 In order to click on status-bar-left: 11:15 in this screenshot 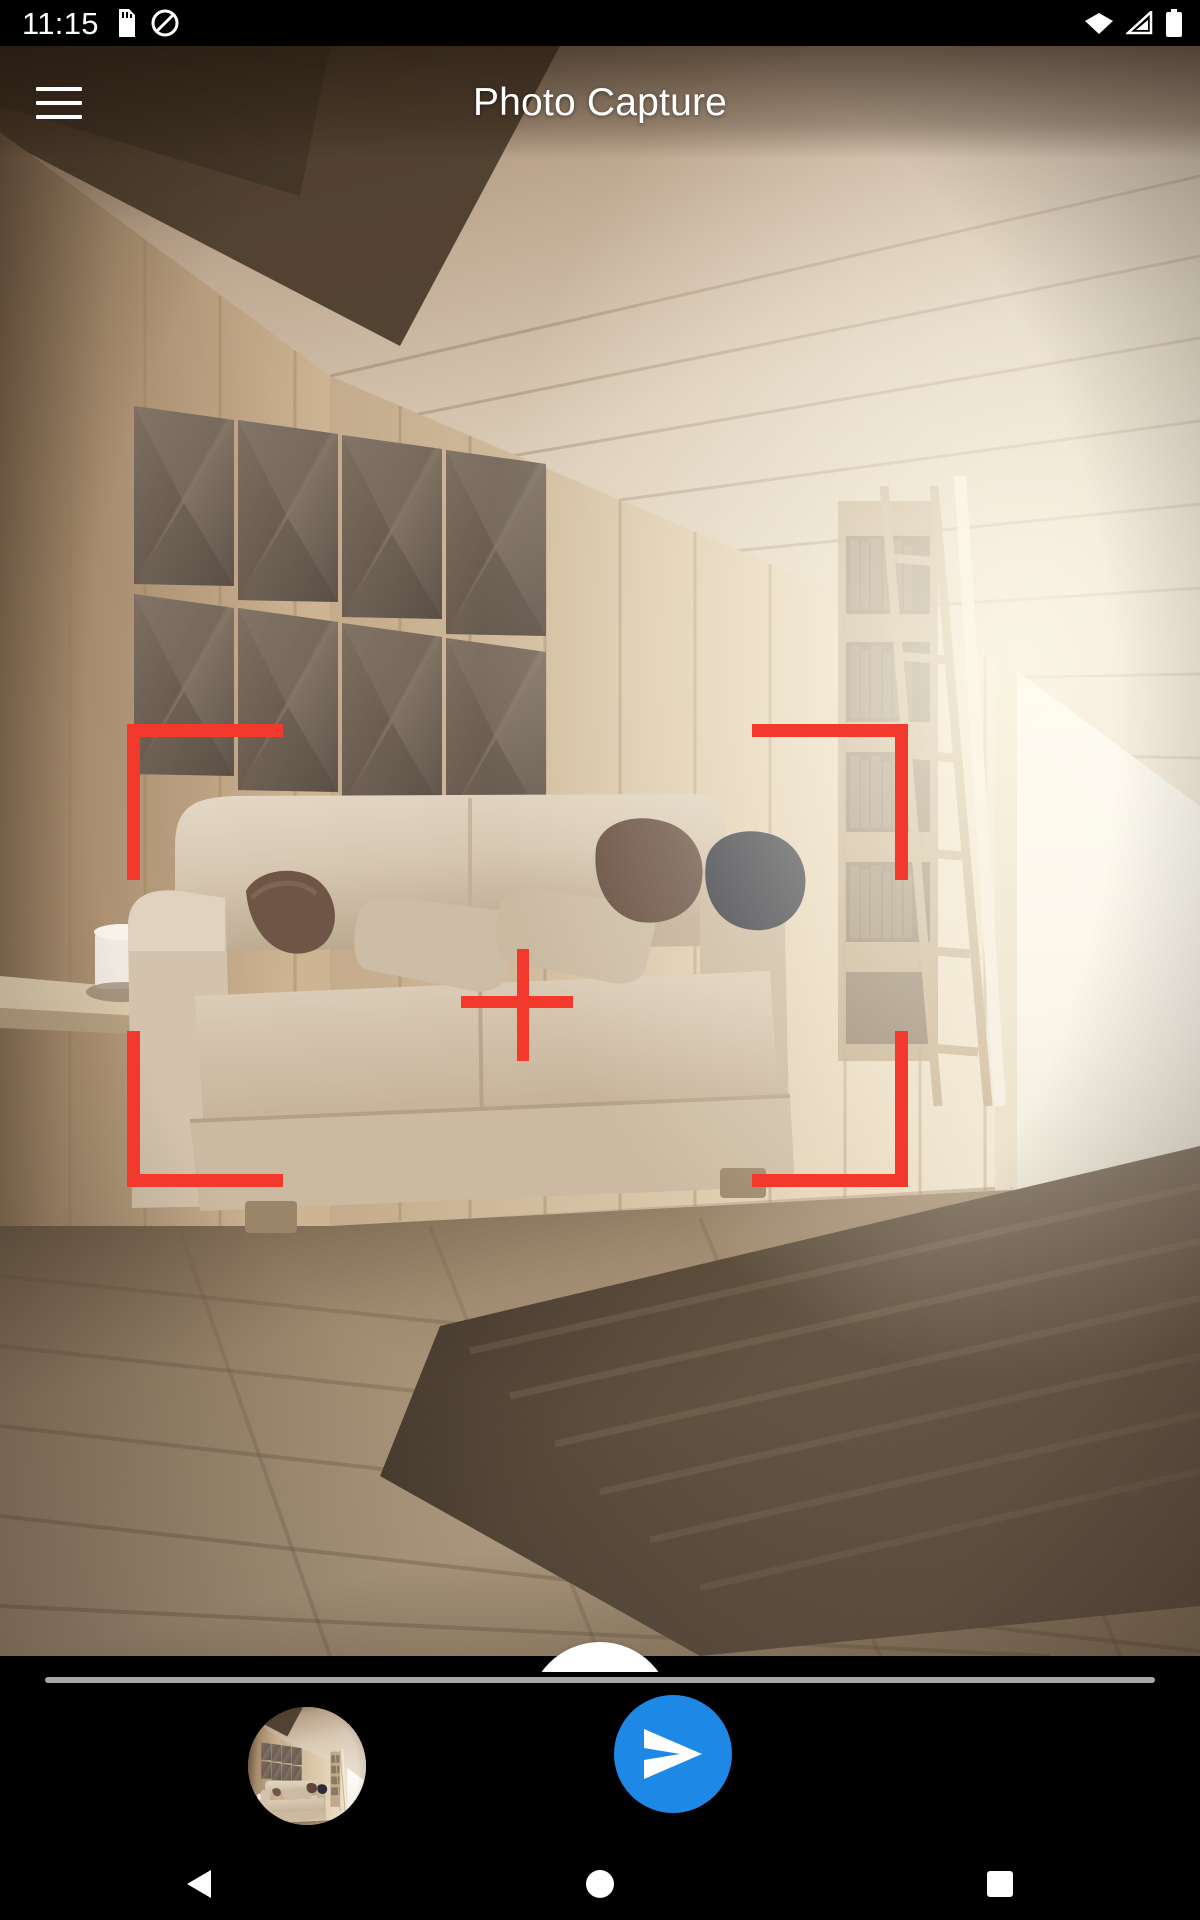, I will do `click(100, 23)`.